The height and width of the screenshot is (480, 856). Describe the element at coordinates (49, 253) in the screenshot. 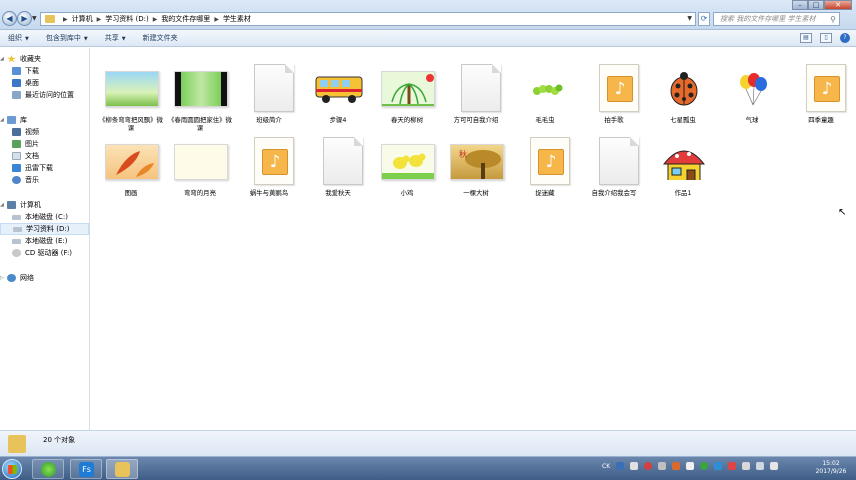

I see `nav-drive-f-label: CD 驱动器 (F:)` at that location.